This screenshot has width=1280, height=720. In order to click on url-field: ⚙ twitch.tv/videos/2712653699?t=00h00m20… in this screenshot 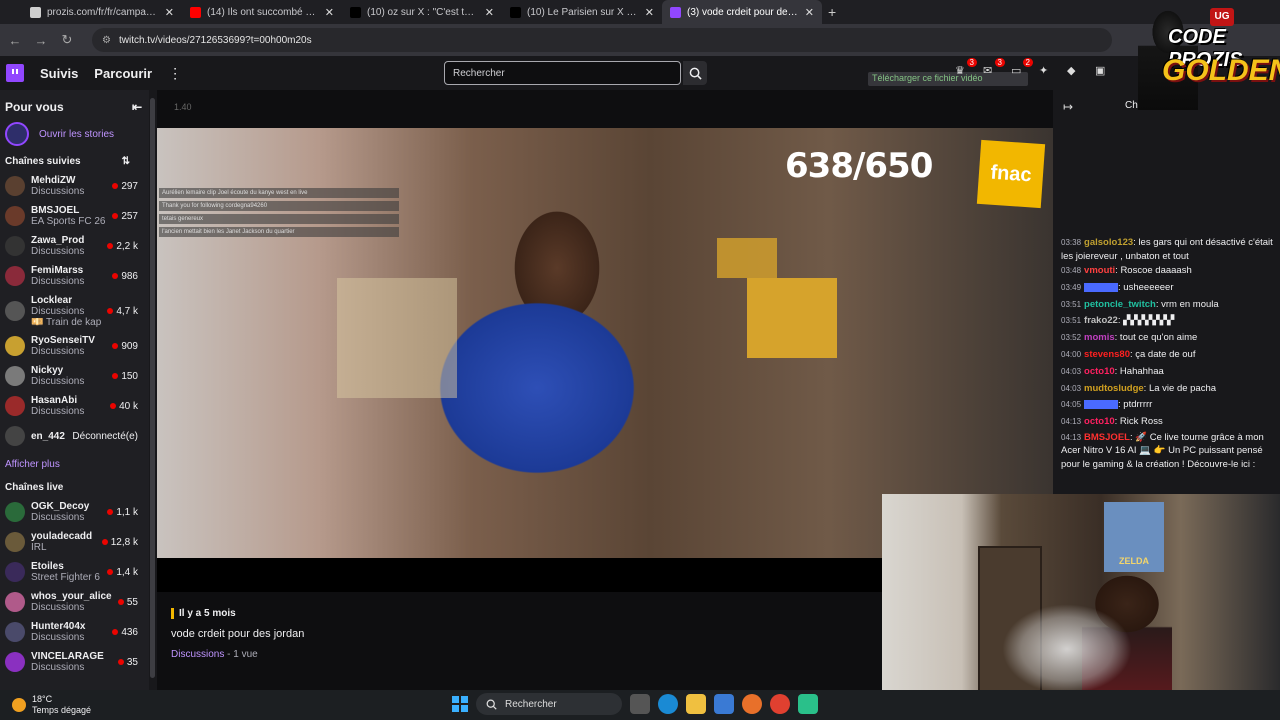, I will do `click(602, 40)`.